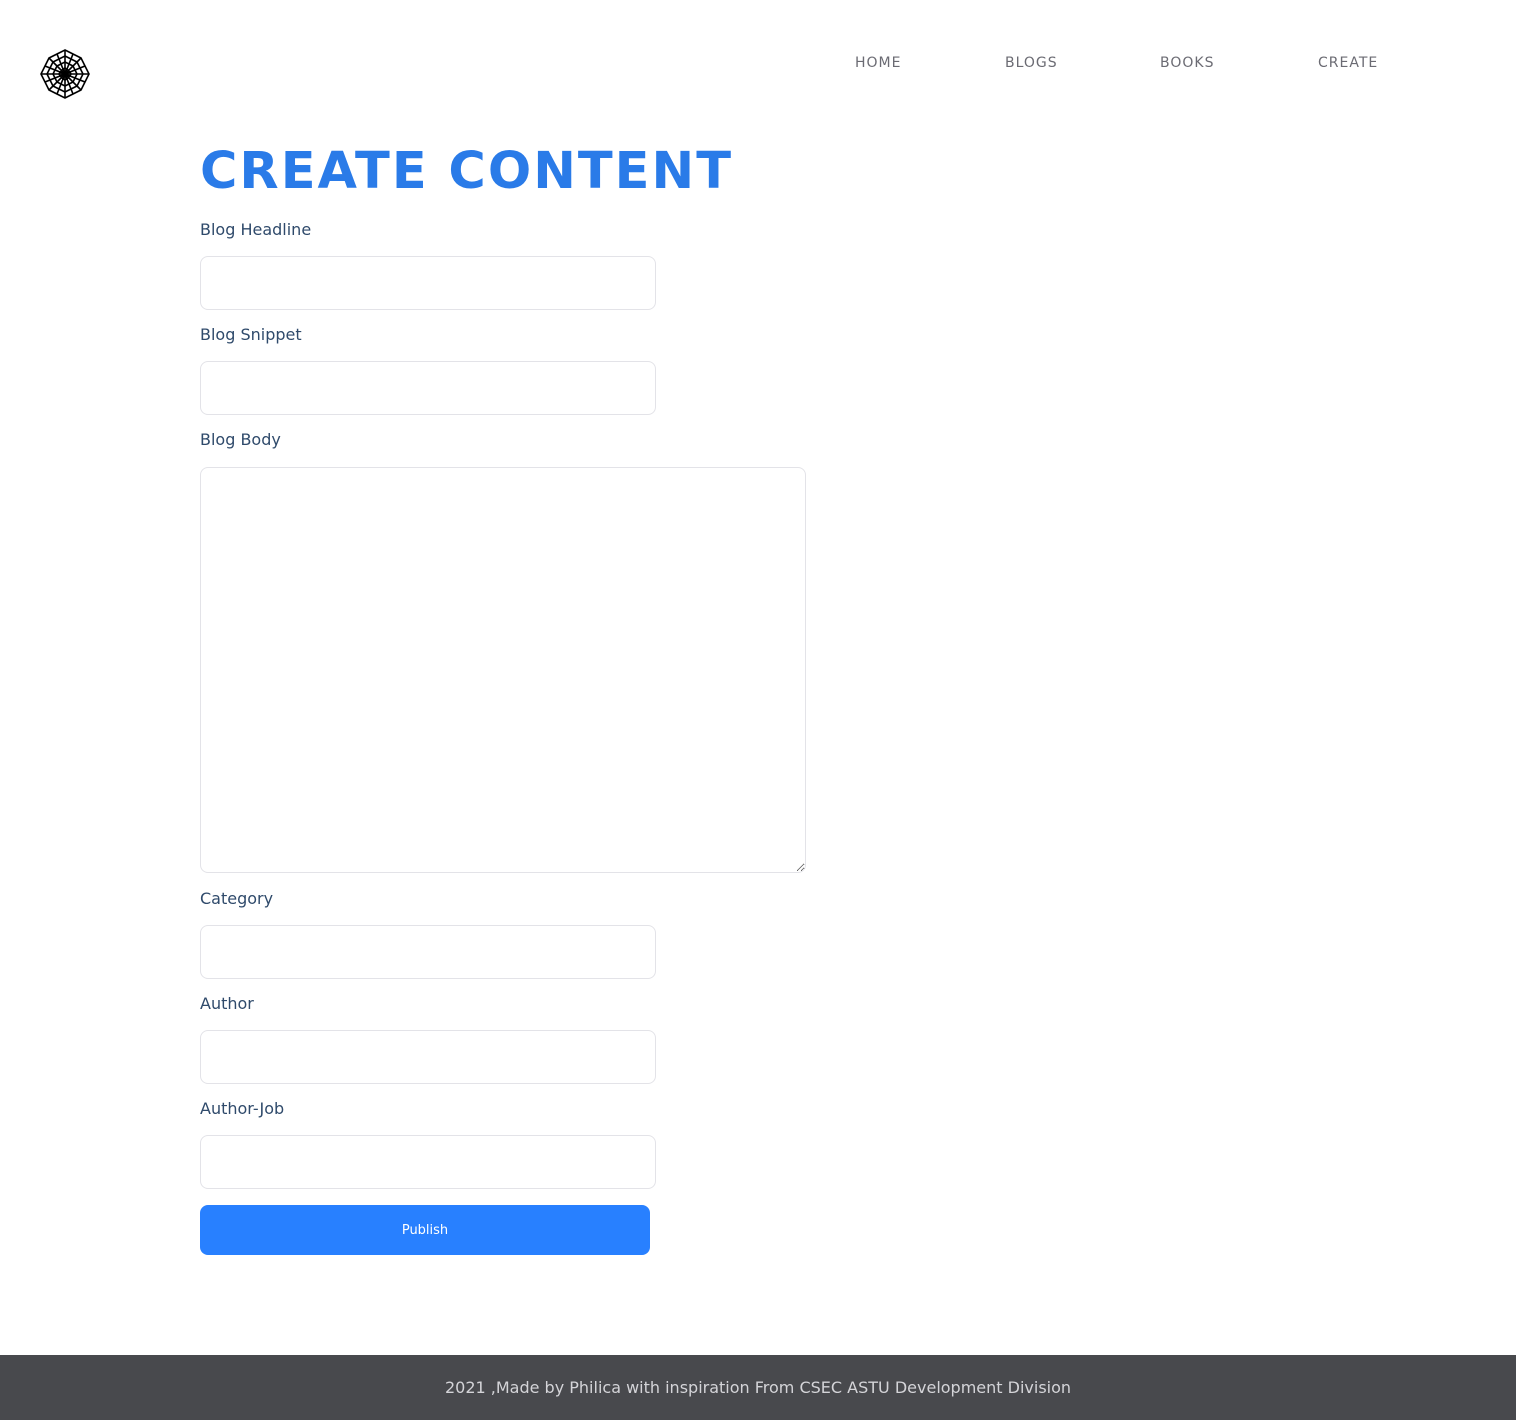  I want to click on author-job-input, so click(428, 1162).